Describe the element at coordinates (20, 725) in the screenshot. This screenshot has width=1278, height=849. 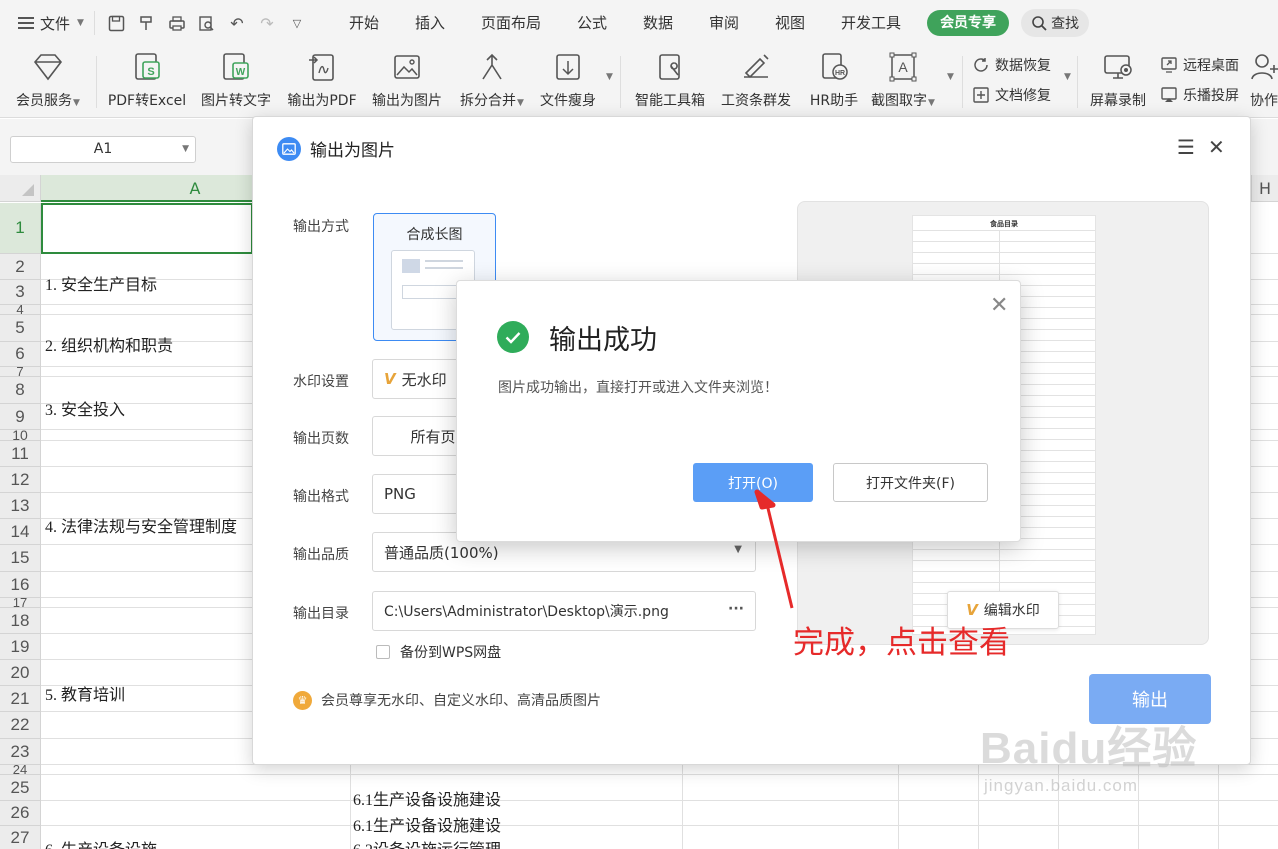
I see `row-header-22: 22` at that location.